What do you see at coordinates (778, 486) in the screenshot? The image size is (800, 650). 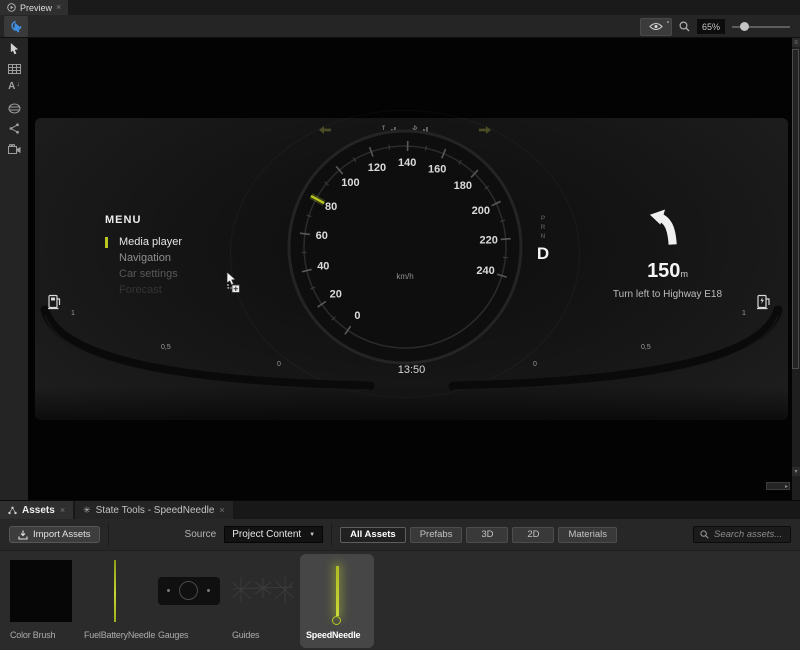 I see `horizontal-scrollbar: ▸` at bounding box center [778, 486].